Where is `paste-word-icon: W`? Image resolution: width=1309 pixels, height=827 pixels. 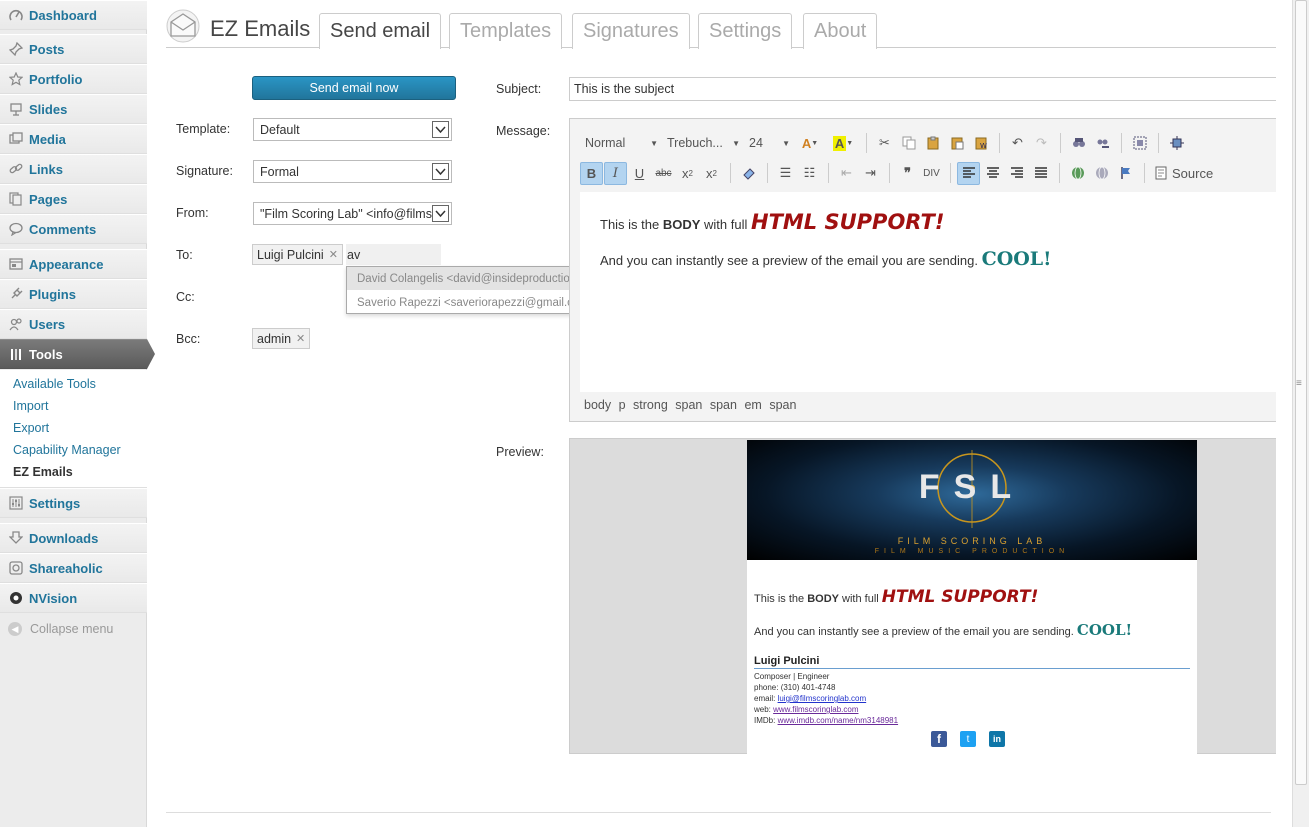 paste-word-icon: W is located at coordinates (980, 143).